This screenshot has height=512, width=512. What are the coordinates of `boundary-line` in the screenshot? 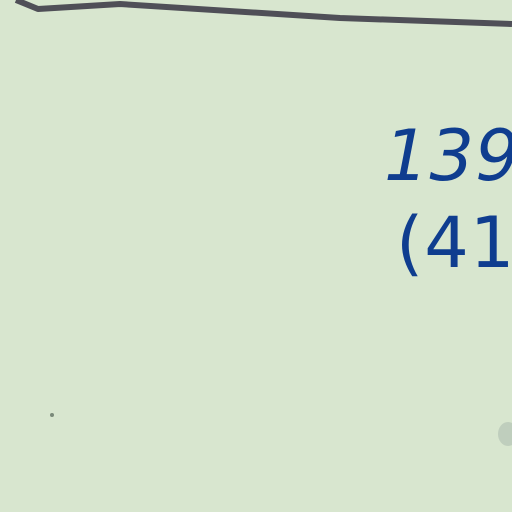 It's located at (263, 13).